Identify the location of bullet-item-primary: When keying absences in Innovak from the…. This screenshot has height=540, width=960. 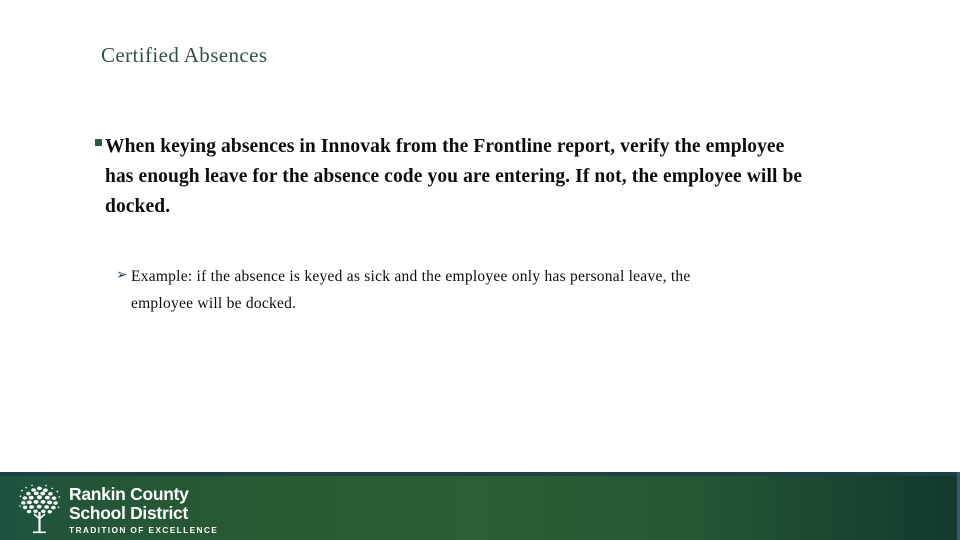
(450, 177).